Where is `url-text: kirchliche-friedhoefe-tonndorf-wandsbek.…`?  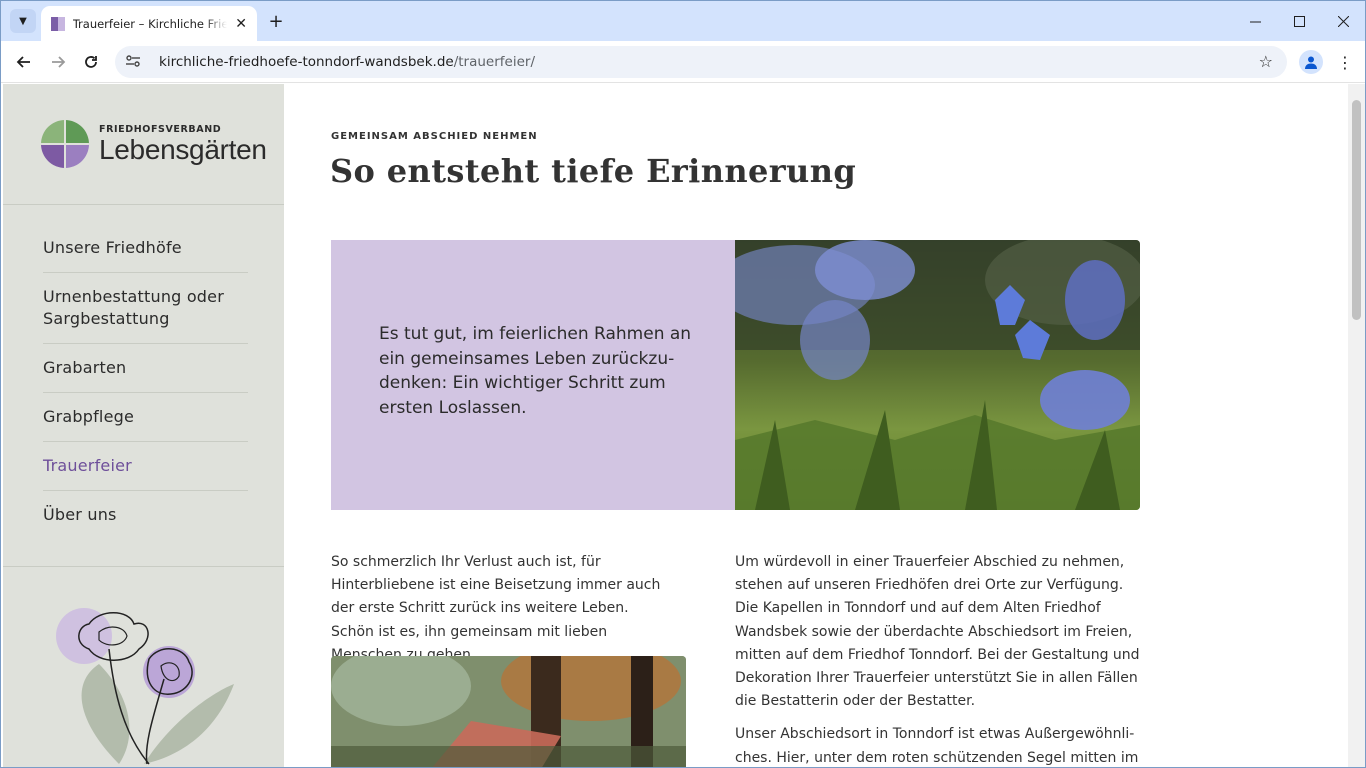
url-text: kirchliche-friedhoefe-tonndorf-wandsbek.… is located at coordinates (347, 62).